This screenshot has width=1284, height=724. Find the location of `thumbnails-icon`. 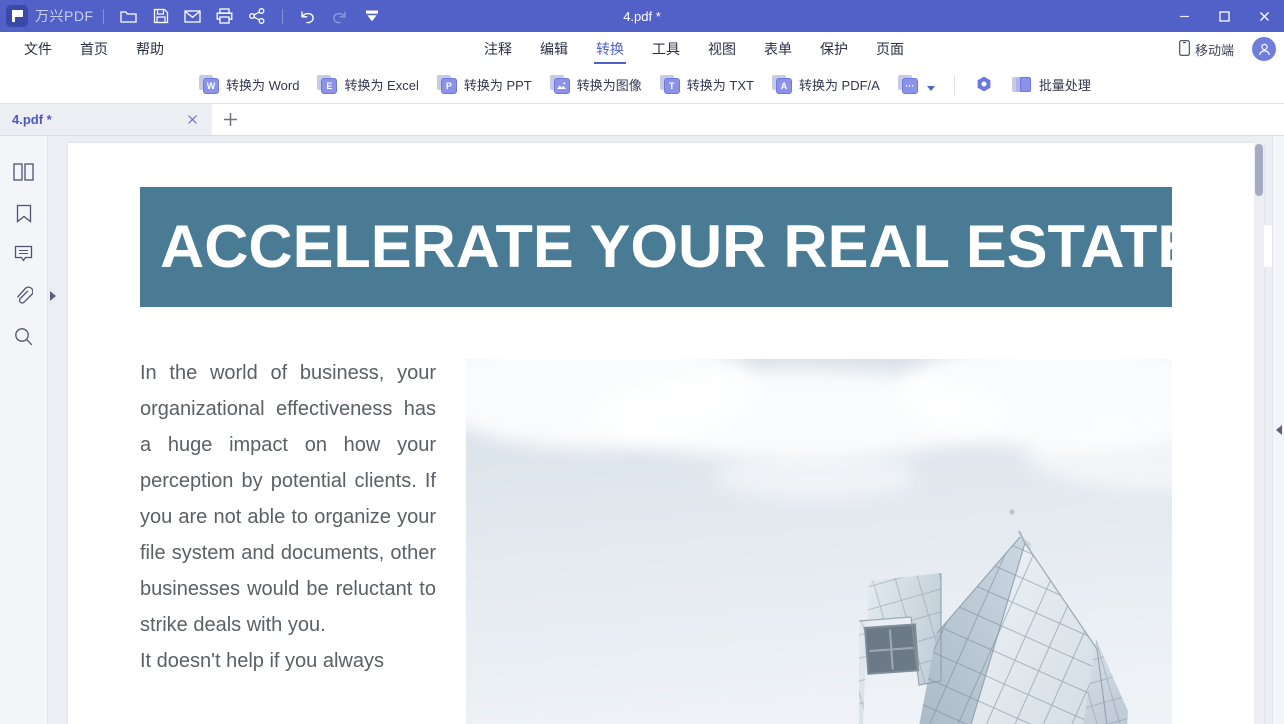

thumbnails-icon is located at coordinates (24, 172).